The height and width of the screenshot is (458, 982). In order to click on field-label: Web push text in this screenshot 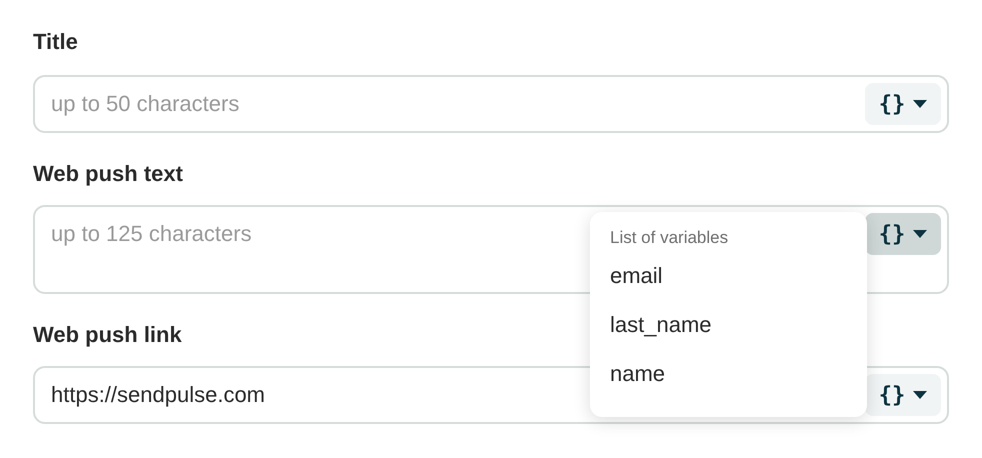, I will do `click(108, 174)`.